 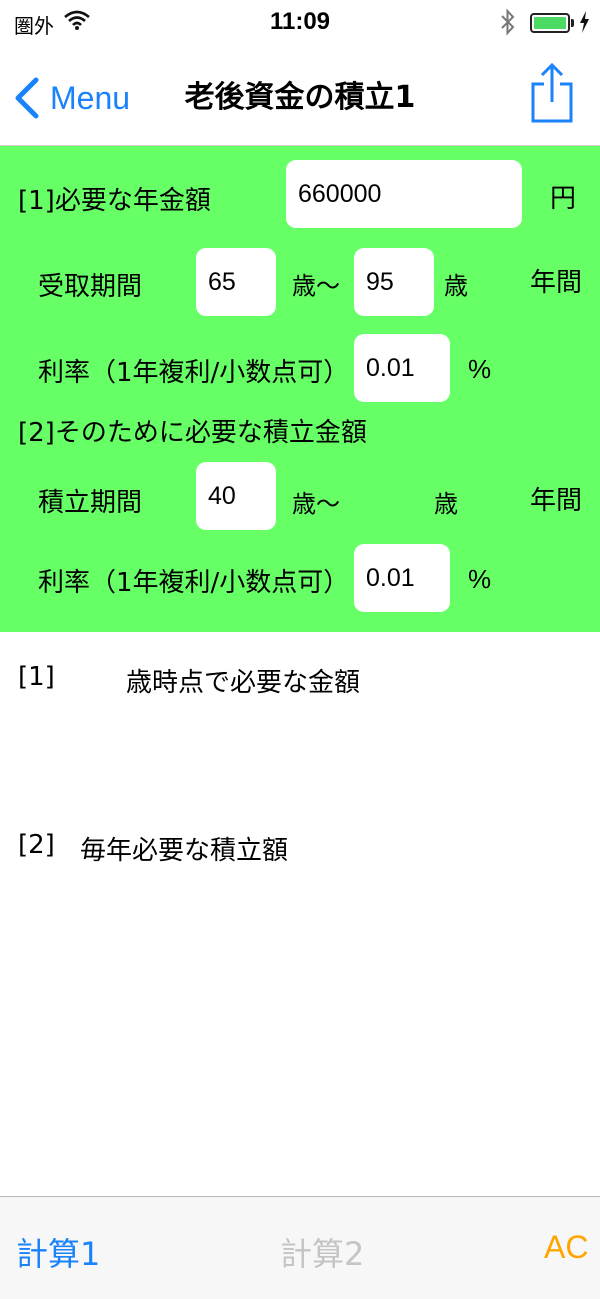 What do you see at coordinates (572, 23) in the screenshot?
I see `battery-tip` at bounding box center [572, 23].